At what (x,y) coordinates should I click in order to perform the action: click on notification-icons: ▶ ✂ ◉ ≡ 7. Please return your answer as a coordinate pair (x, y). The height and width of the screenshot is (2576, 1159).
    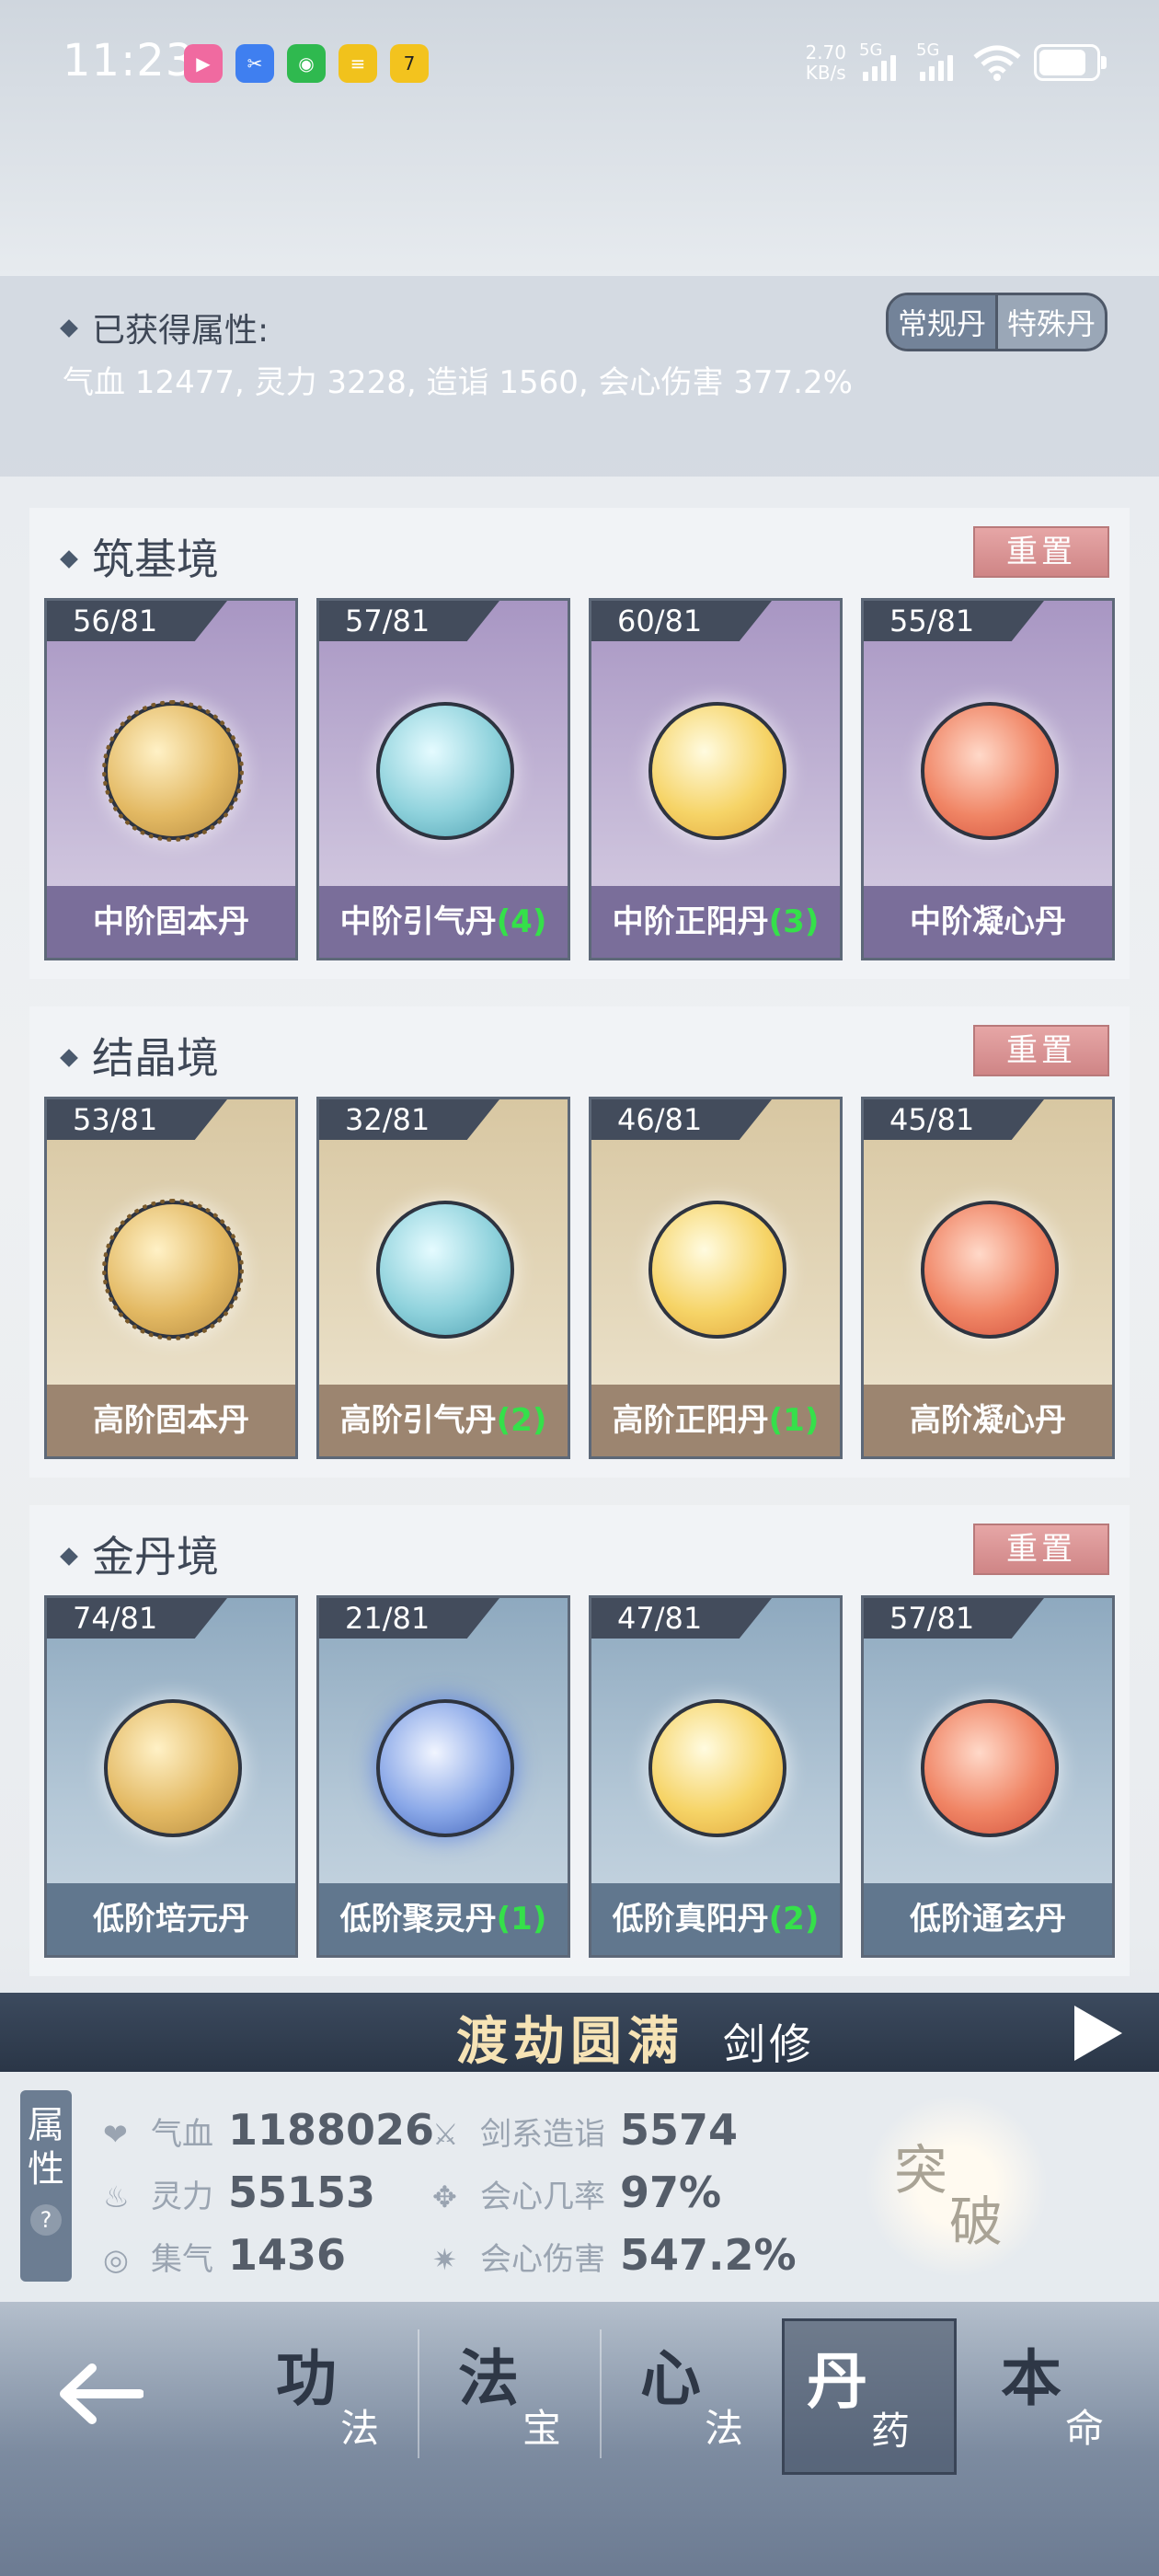
    Looking at the image, I should click on (306, 63).